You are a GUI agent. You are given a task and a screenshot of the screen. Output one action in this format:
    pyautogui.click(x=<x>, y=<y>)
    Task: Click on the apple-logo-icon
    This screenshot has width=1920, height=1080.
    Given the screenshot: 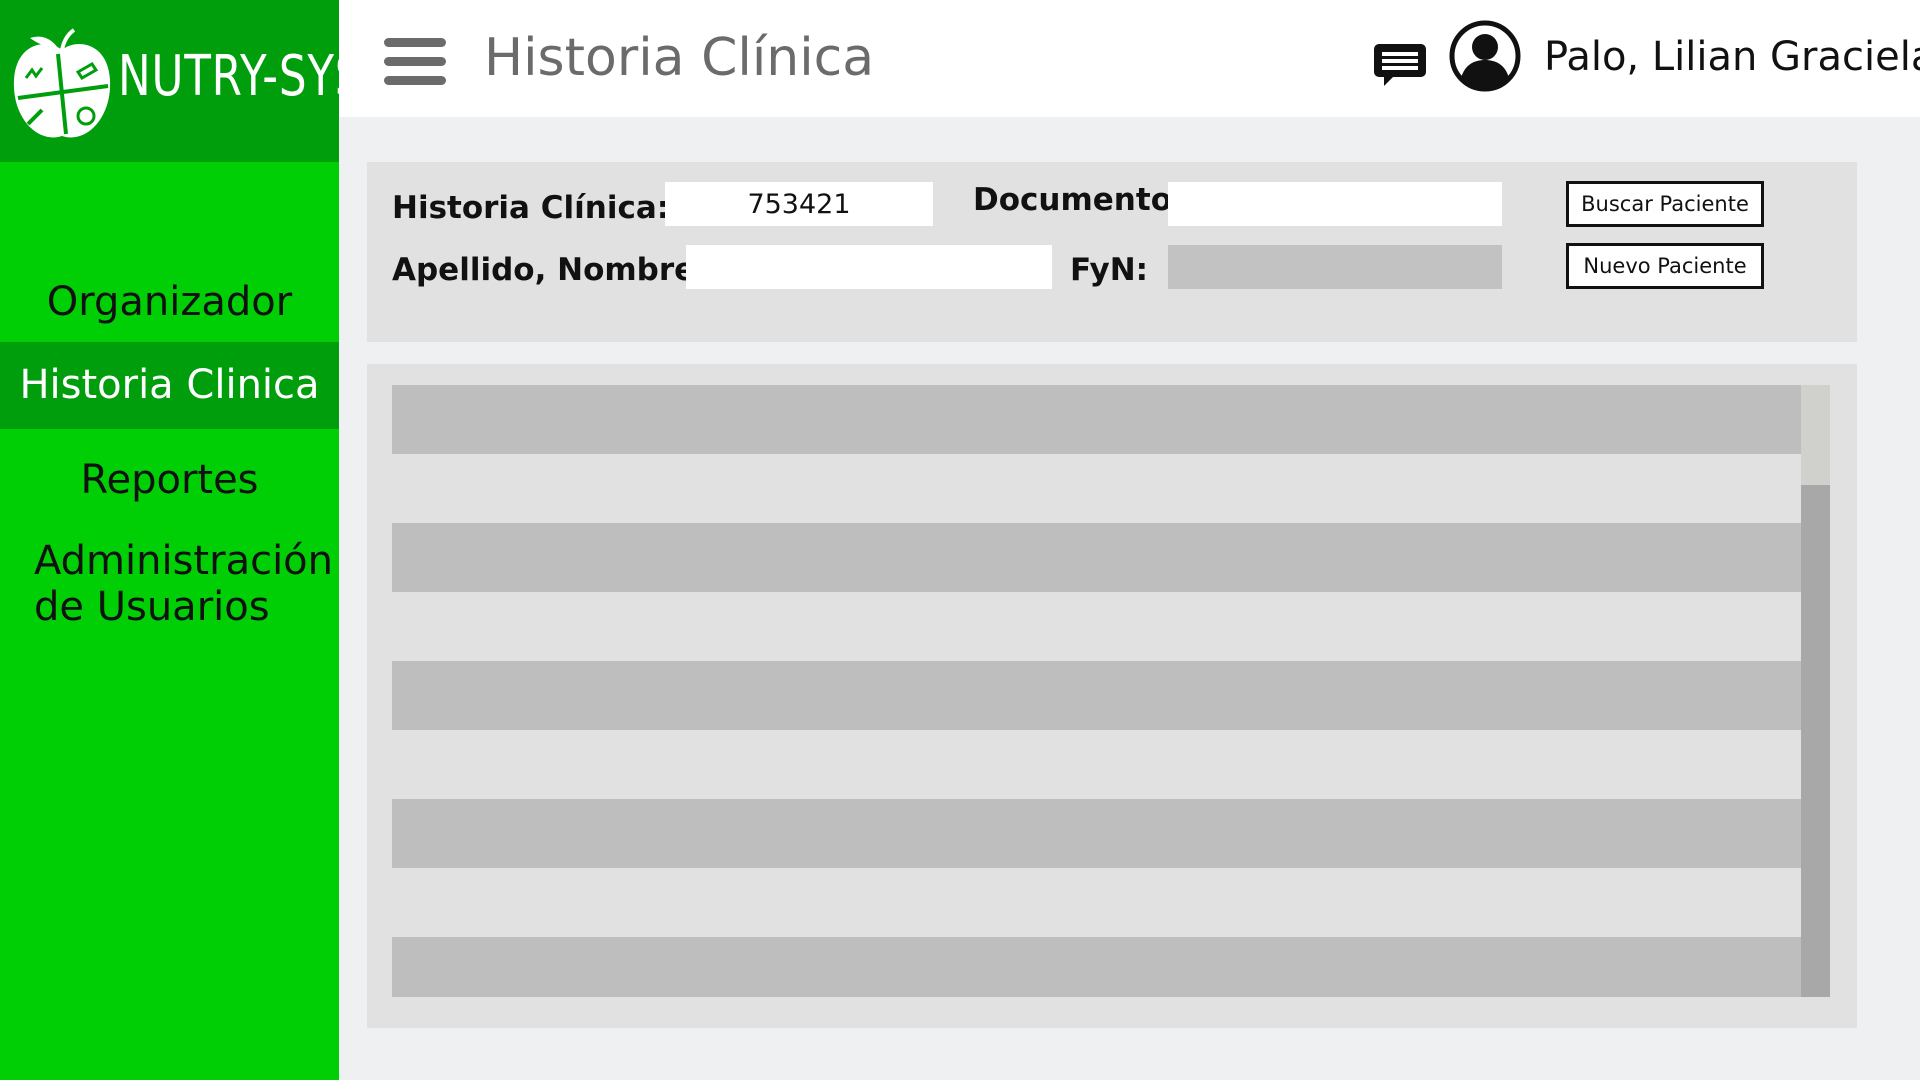 What is the action you would take?
    pyautogui.click(x=62, y=83)
    